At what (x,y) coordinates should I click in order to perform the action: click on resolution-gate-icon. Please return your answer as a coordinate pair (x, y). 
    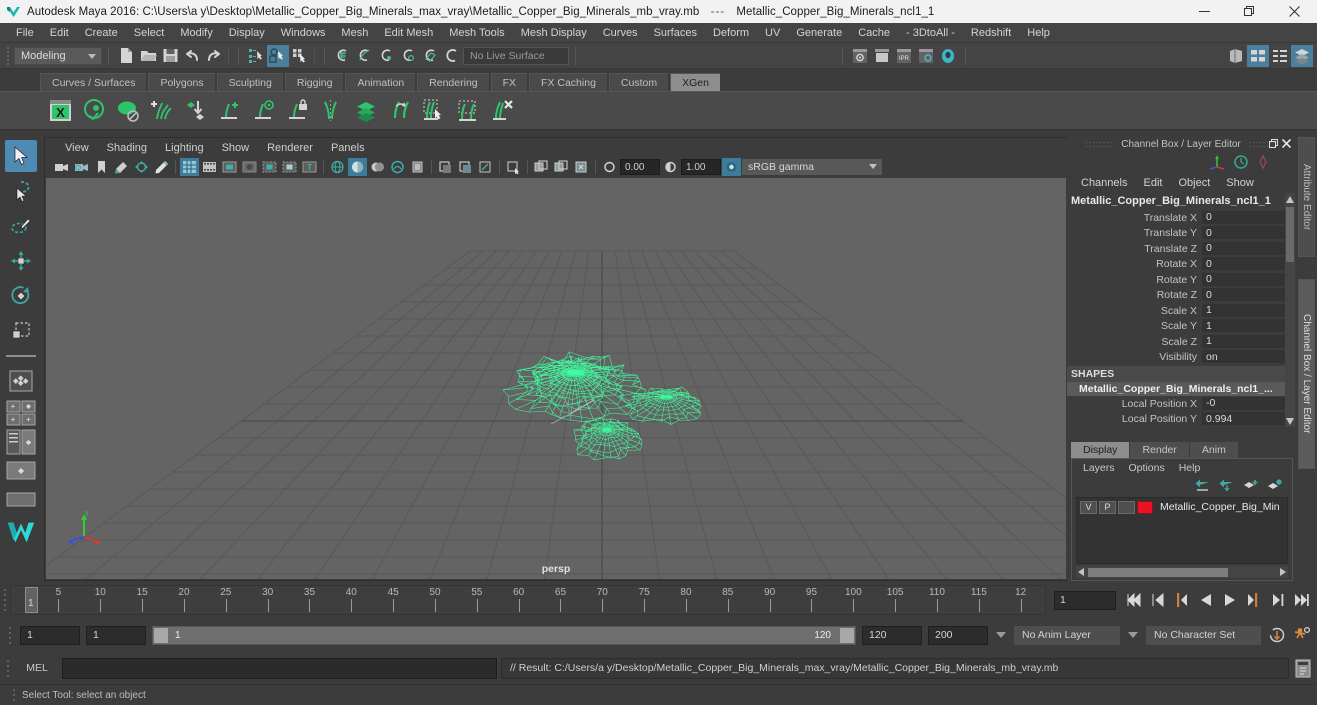
    Looking at the image, I should click on (229, 167).